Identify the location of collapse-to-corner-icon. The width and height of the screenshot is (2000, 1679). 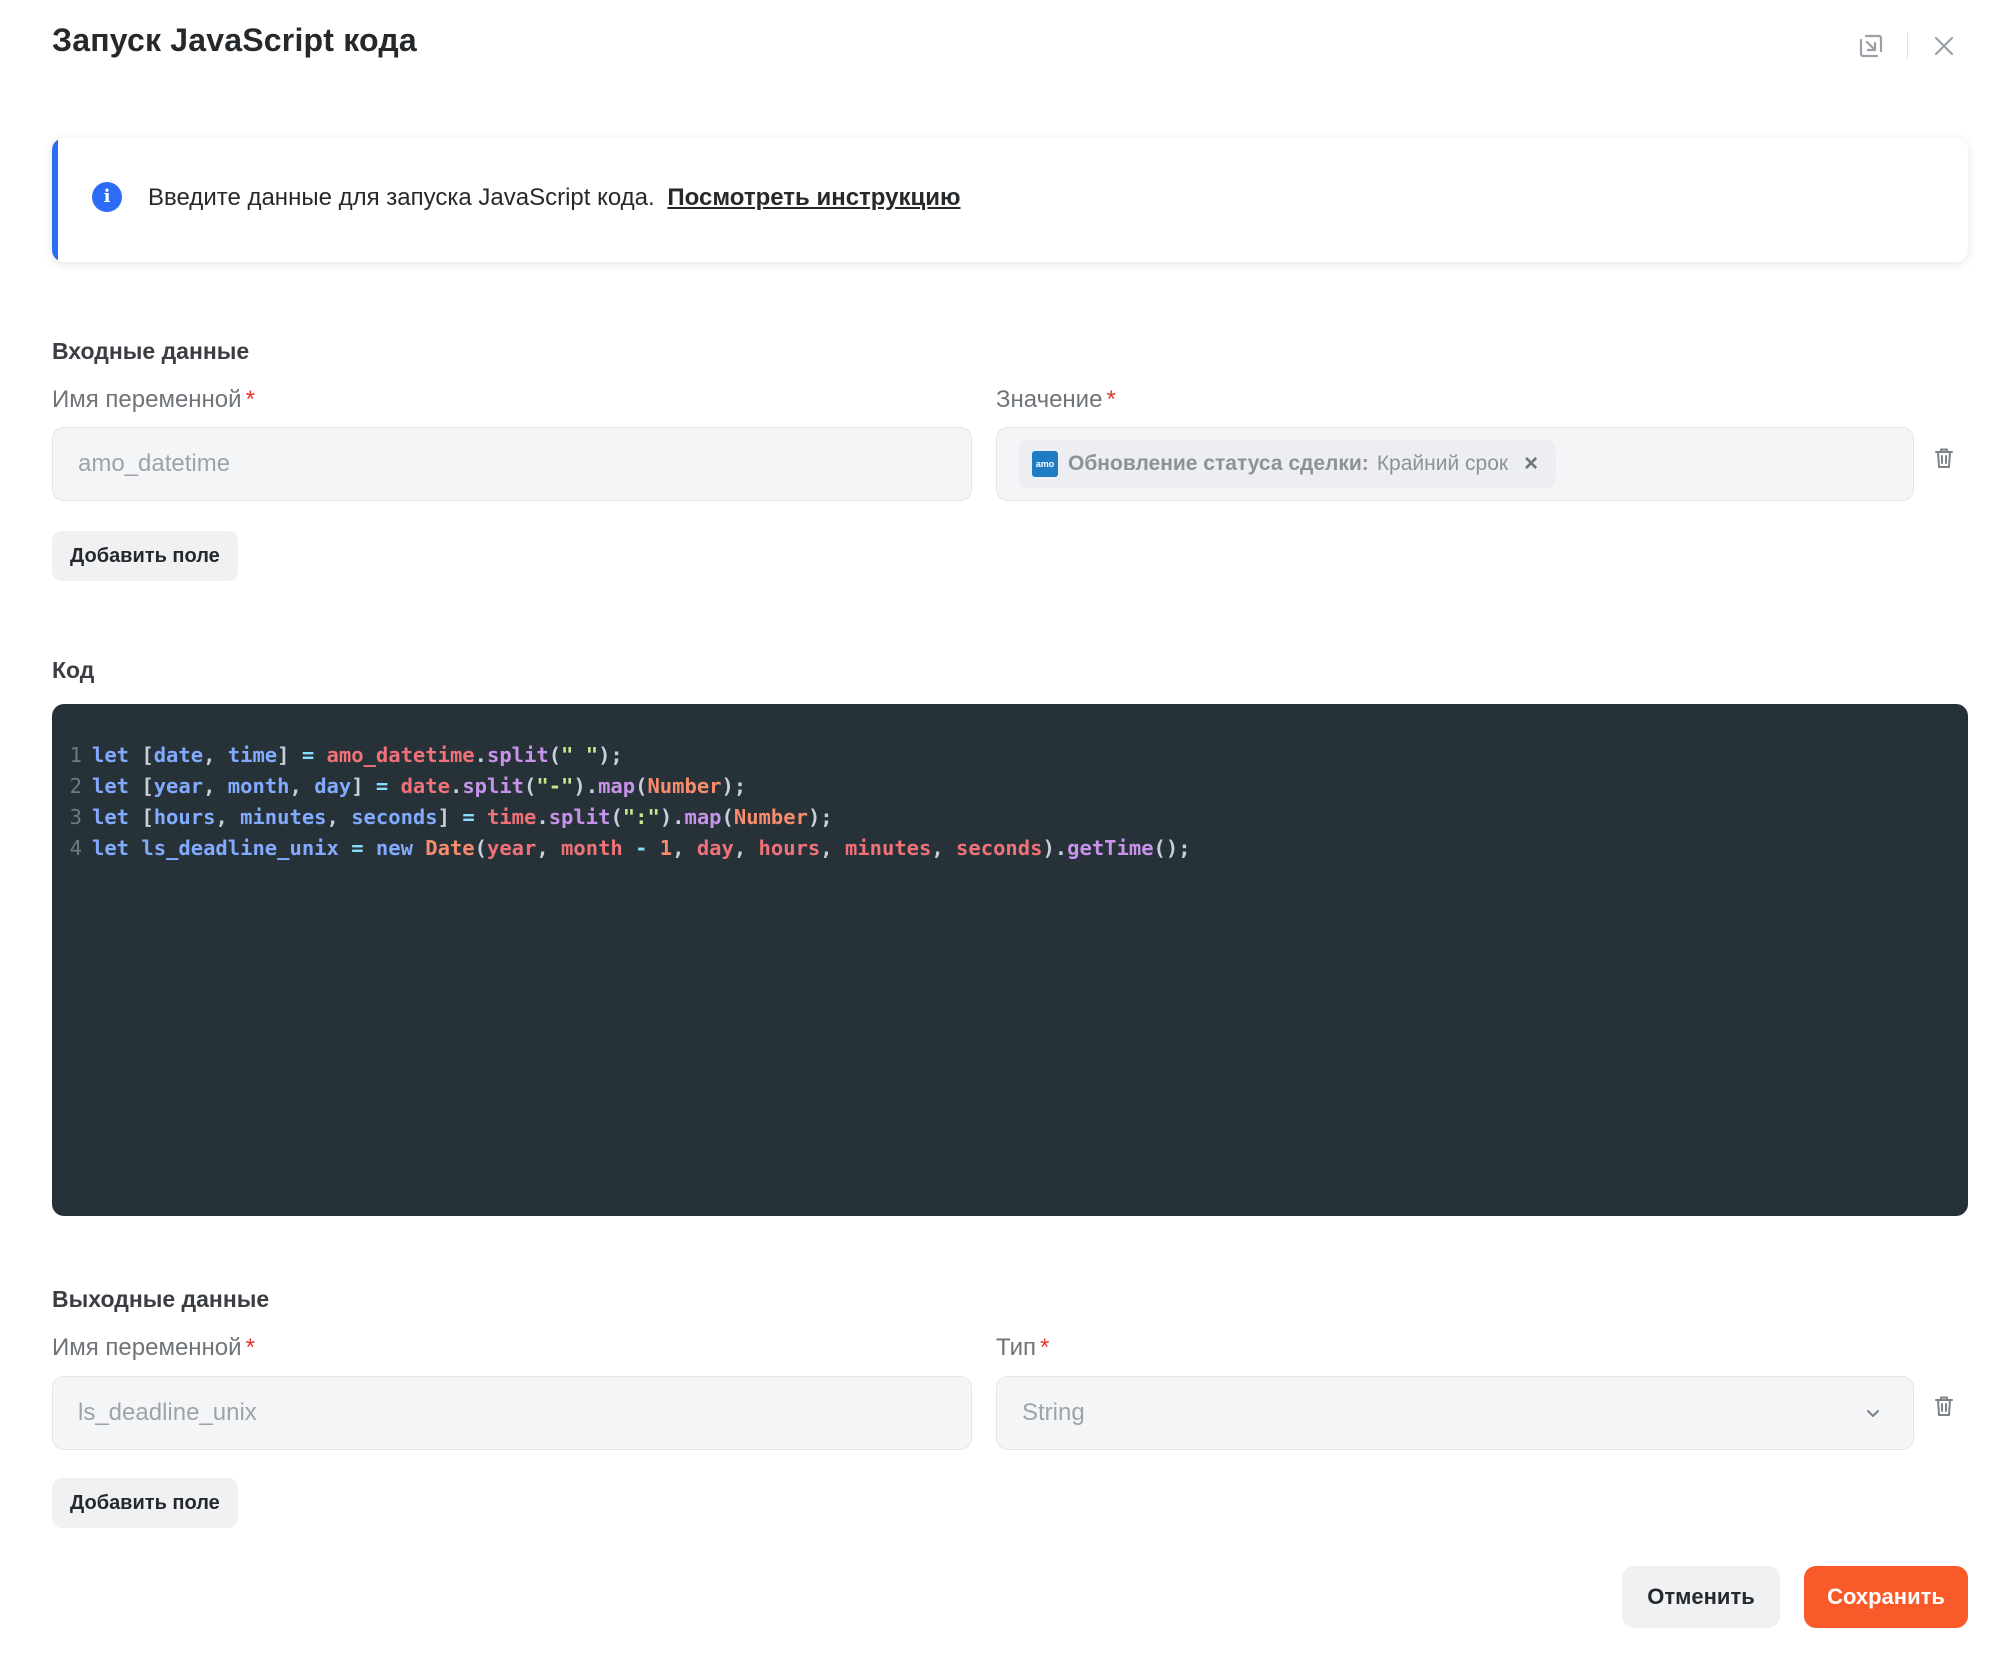
(1871, 46).